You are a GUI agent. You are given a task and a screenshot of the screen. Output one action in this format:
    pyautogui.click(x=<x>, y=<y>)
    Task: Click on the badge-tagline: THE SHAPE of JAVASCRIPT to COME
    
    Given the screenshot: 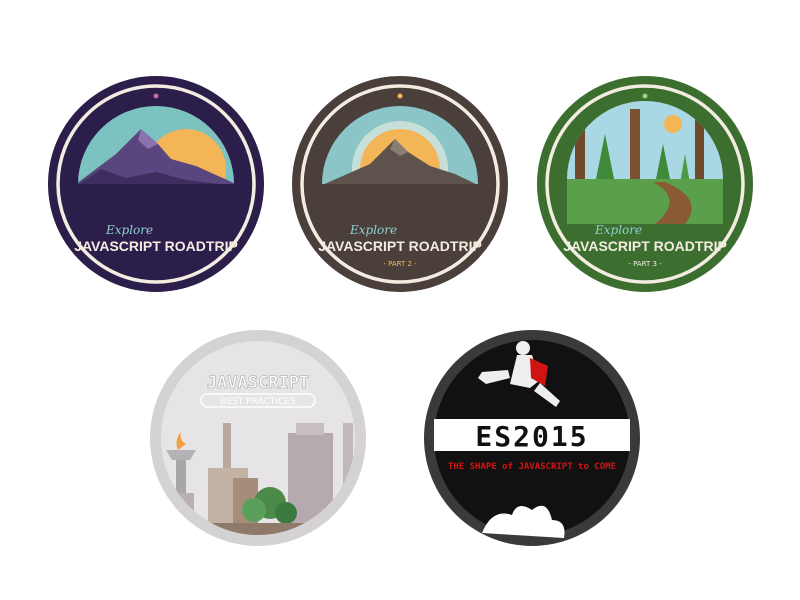 What is the action you would take?
    pyautogui.click(x=532, y=467)
    